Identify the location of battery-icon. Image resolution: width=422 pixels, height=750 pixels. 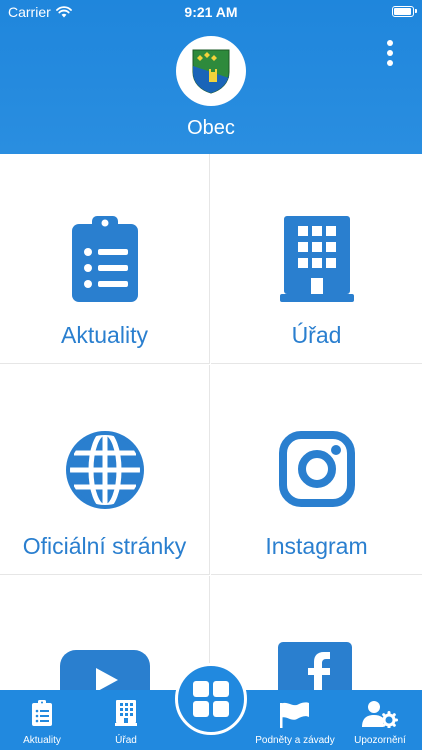
(404, 11).